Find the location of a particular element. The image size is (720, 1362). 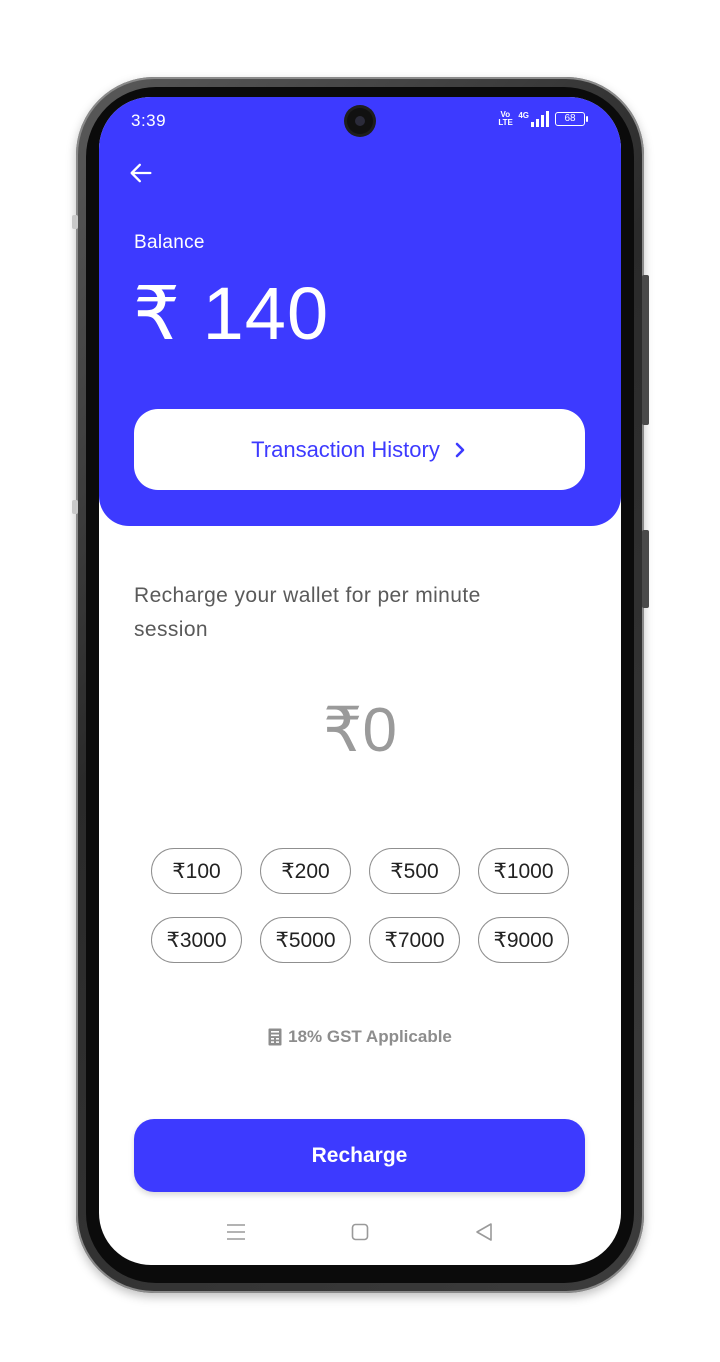

gst-note: 18% GST Applicable is located at coordinates (360, 1037).